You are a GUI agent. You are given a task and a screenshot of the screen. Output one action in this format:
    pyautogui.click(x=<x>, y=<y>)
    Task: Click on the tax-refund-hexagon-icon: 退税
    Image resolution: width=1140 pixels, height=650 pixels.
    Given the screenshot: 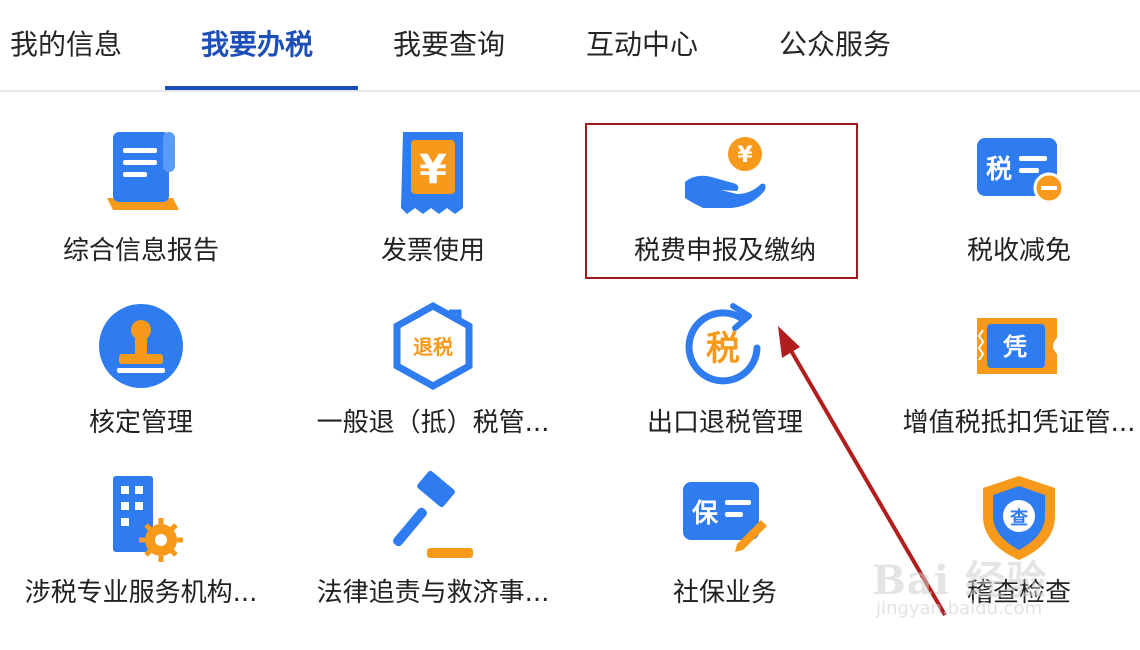 What is the action you would take?
    pyautogui.click(x=433, y=350)
    